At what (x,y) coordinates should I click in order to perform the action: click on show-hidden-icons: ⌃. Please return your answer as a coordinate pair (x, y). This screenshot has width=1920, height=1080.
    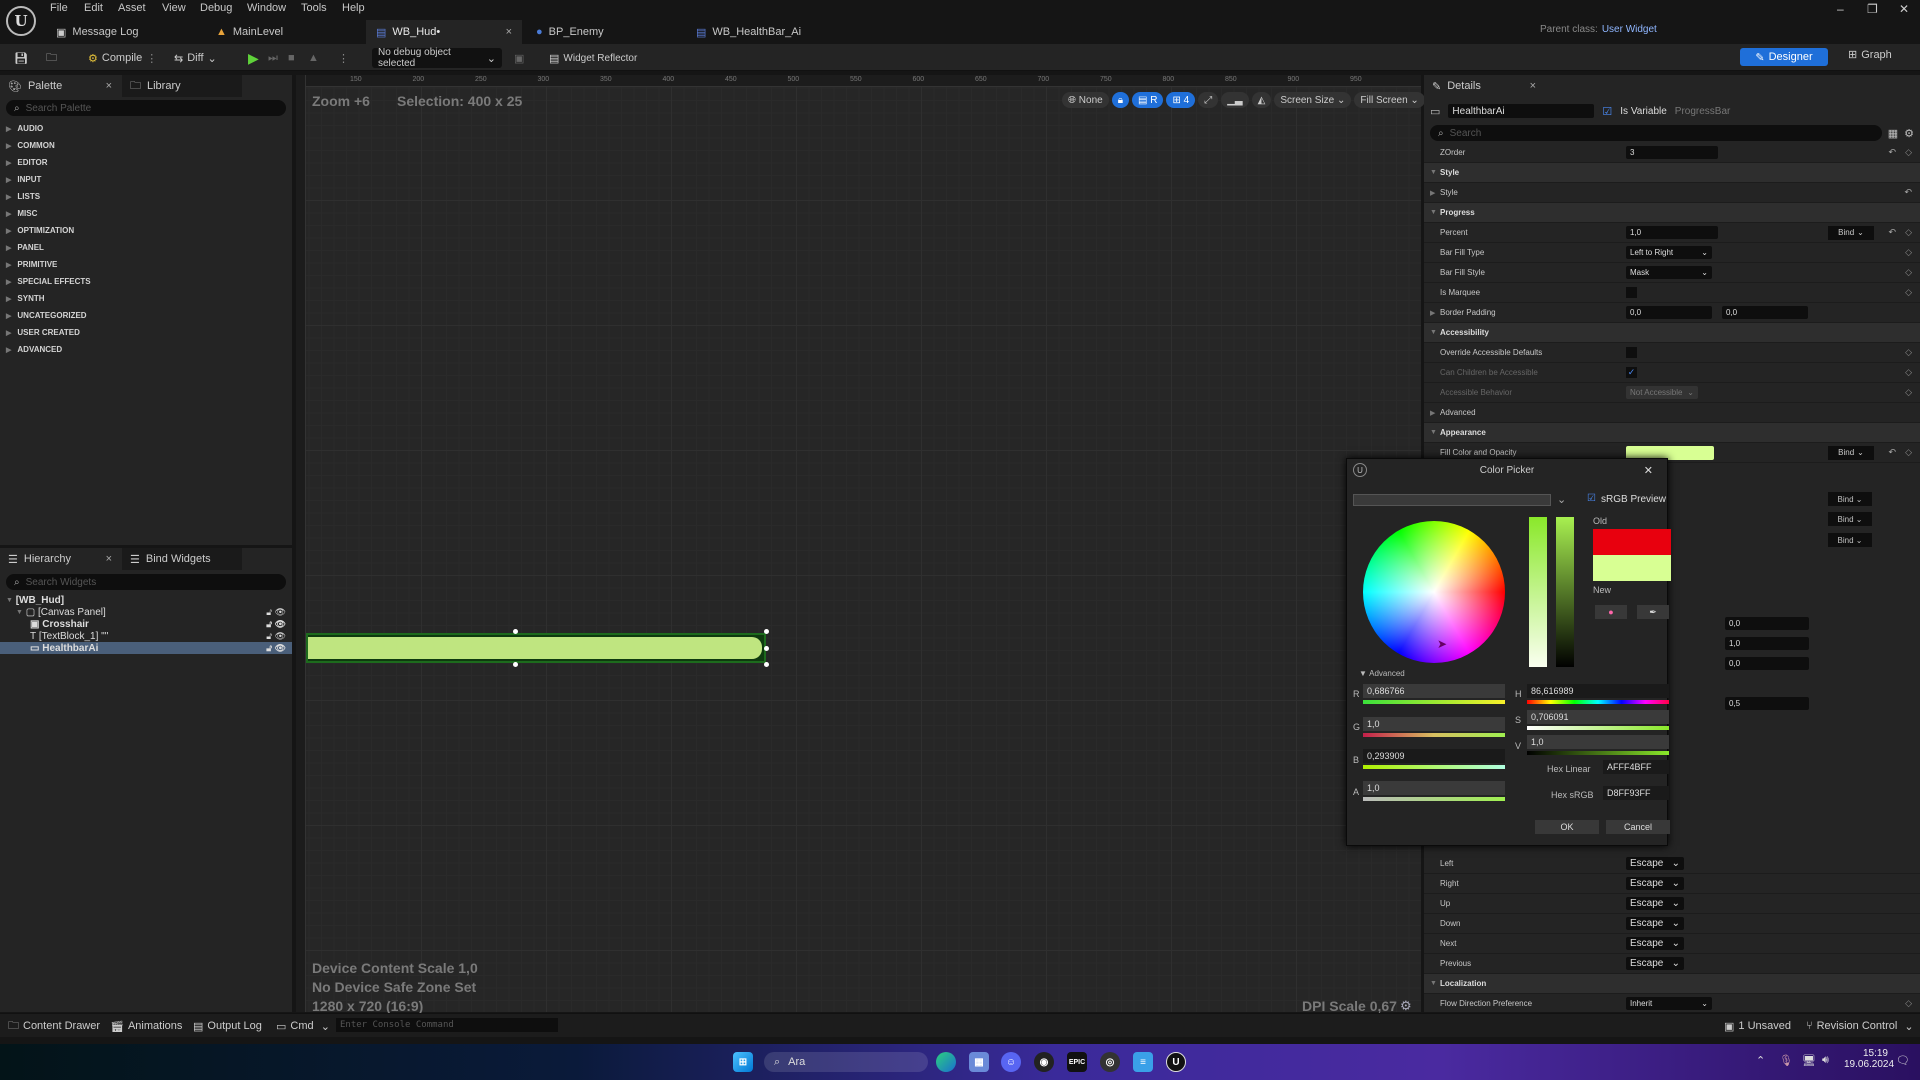
    Looking at the image, I should click on (1760, 1060).